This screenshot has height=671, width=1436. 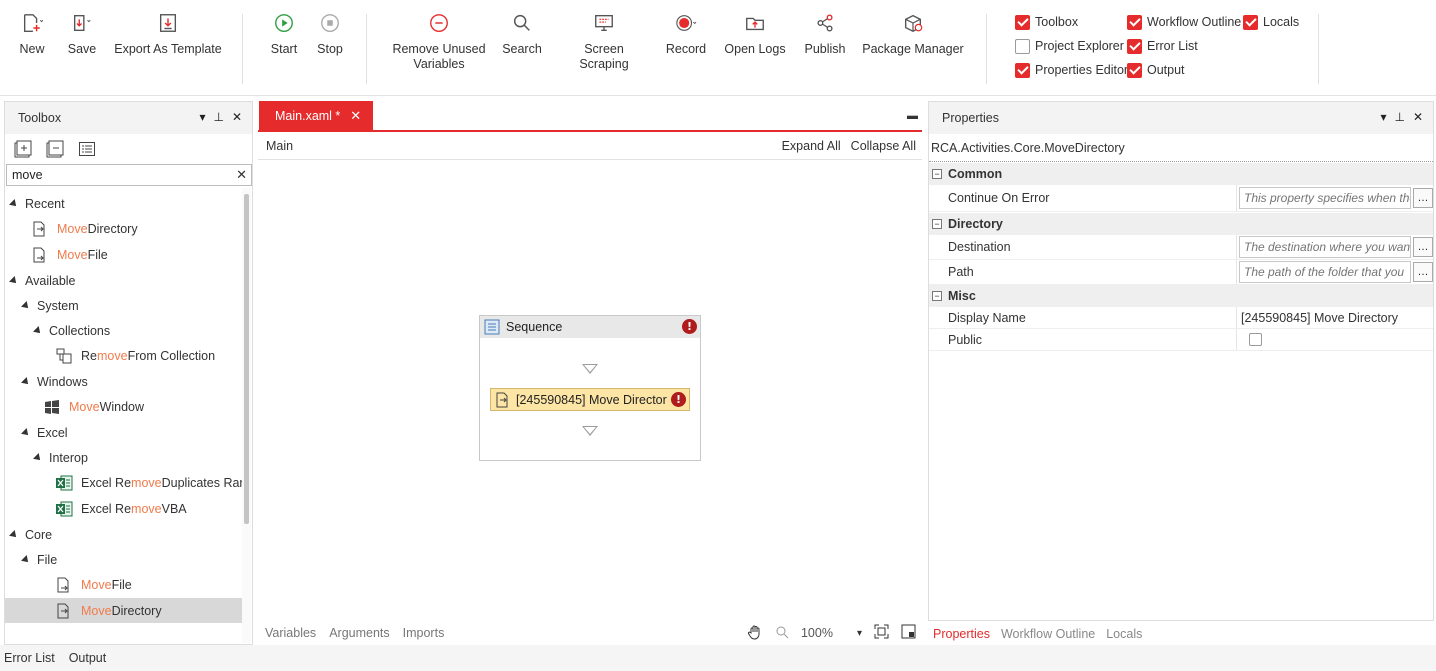 What do you see at coordinates (123, 534) in the screenshot?
I see `tree-node-core: Core` at bounding box center [123, 534].